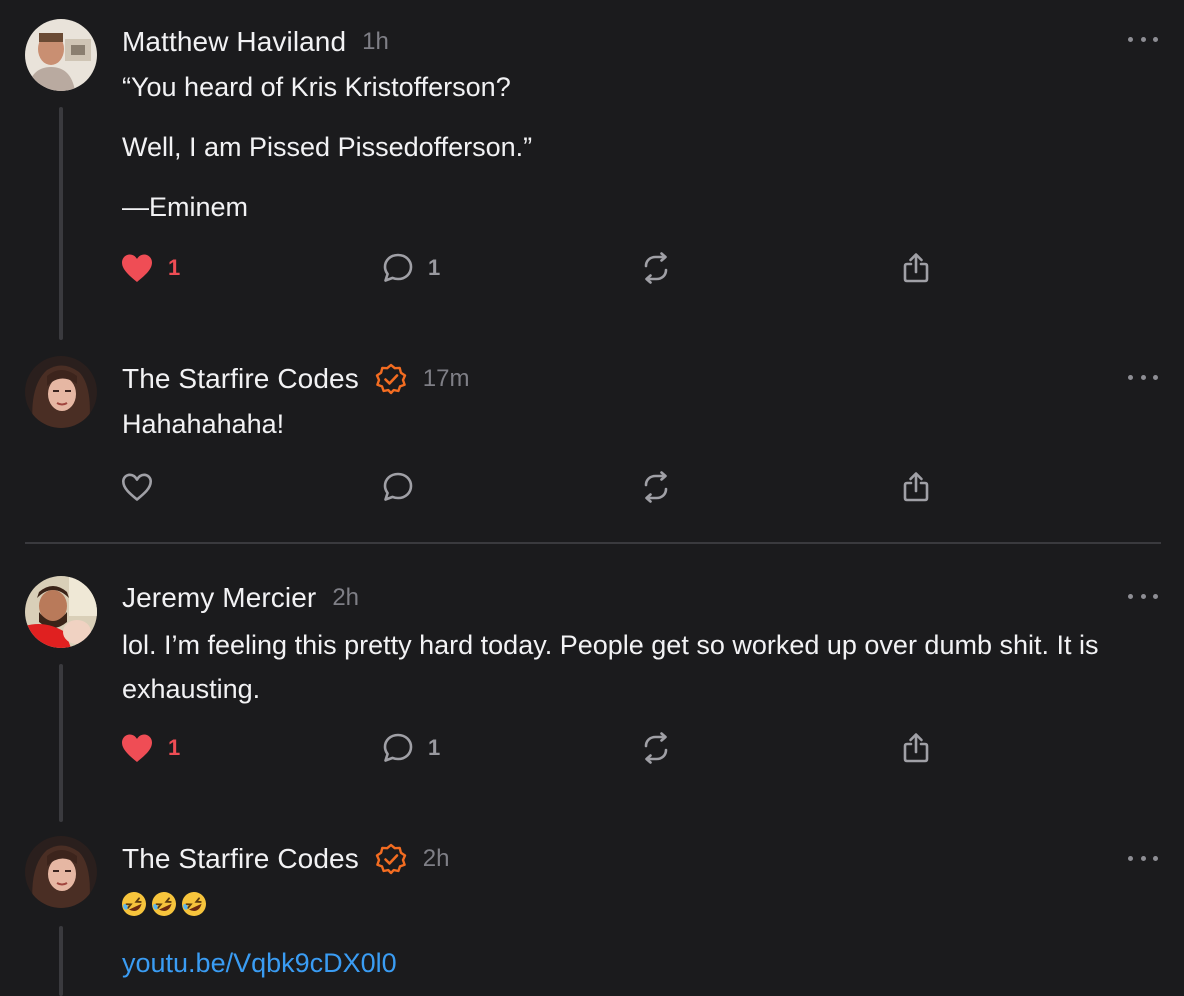  I want to click on reply-button, so click(405, 487).